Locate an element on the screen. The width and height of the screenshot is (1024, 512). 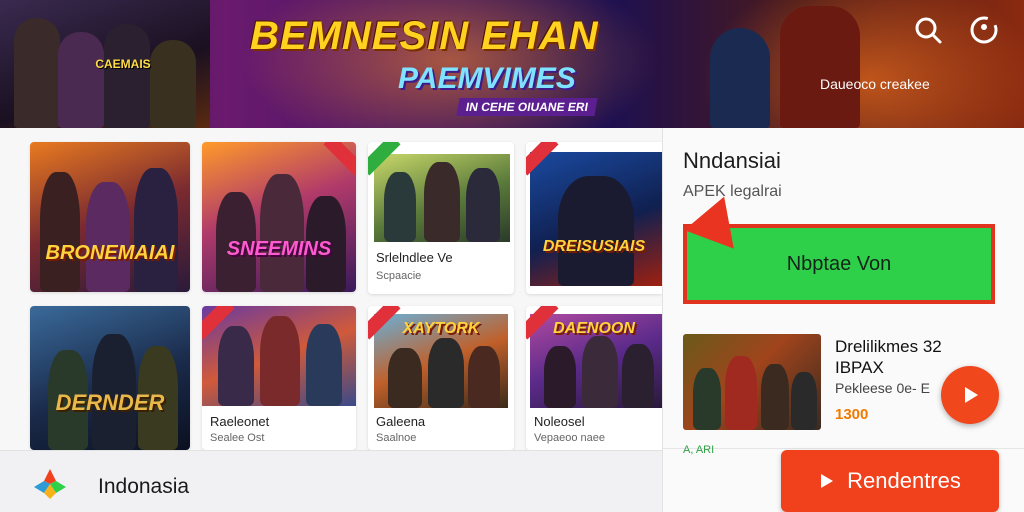
play-button is located at coordinates (970, 395).